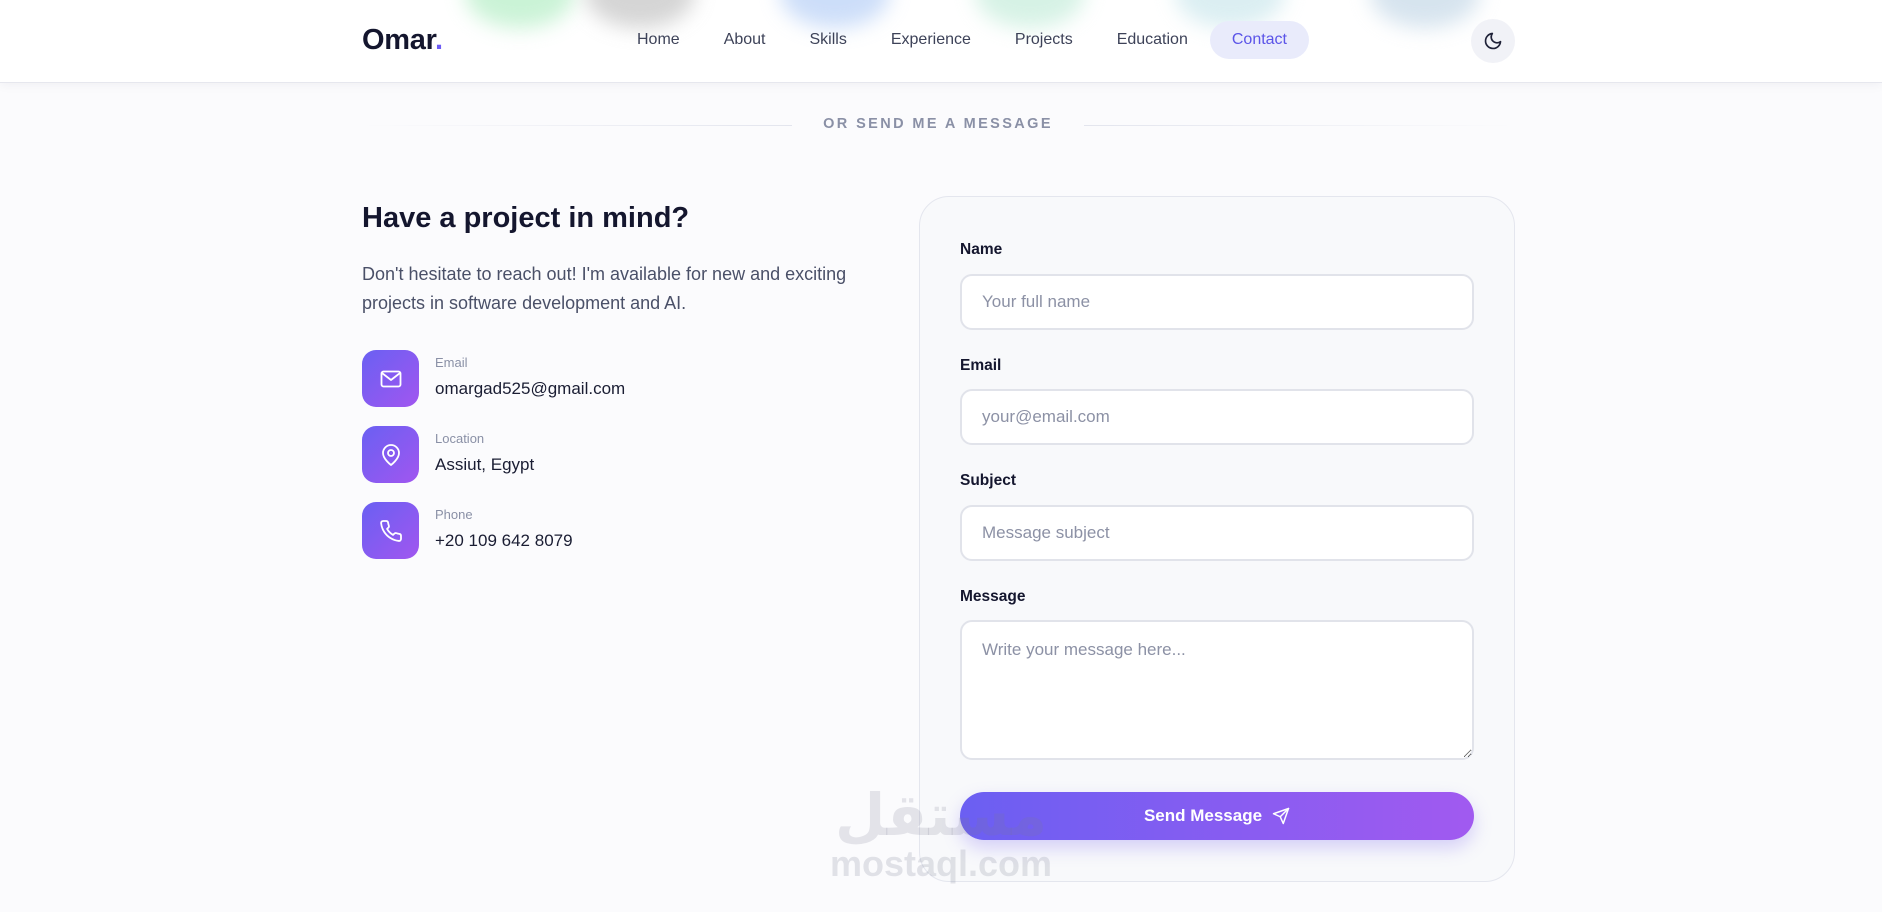 Image resolution: width=1882 pixels, height=912 pixels. Describe the element at coordinates (1281, 816) in the screenshot. I see `send-icon` at that location.